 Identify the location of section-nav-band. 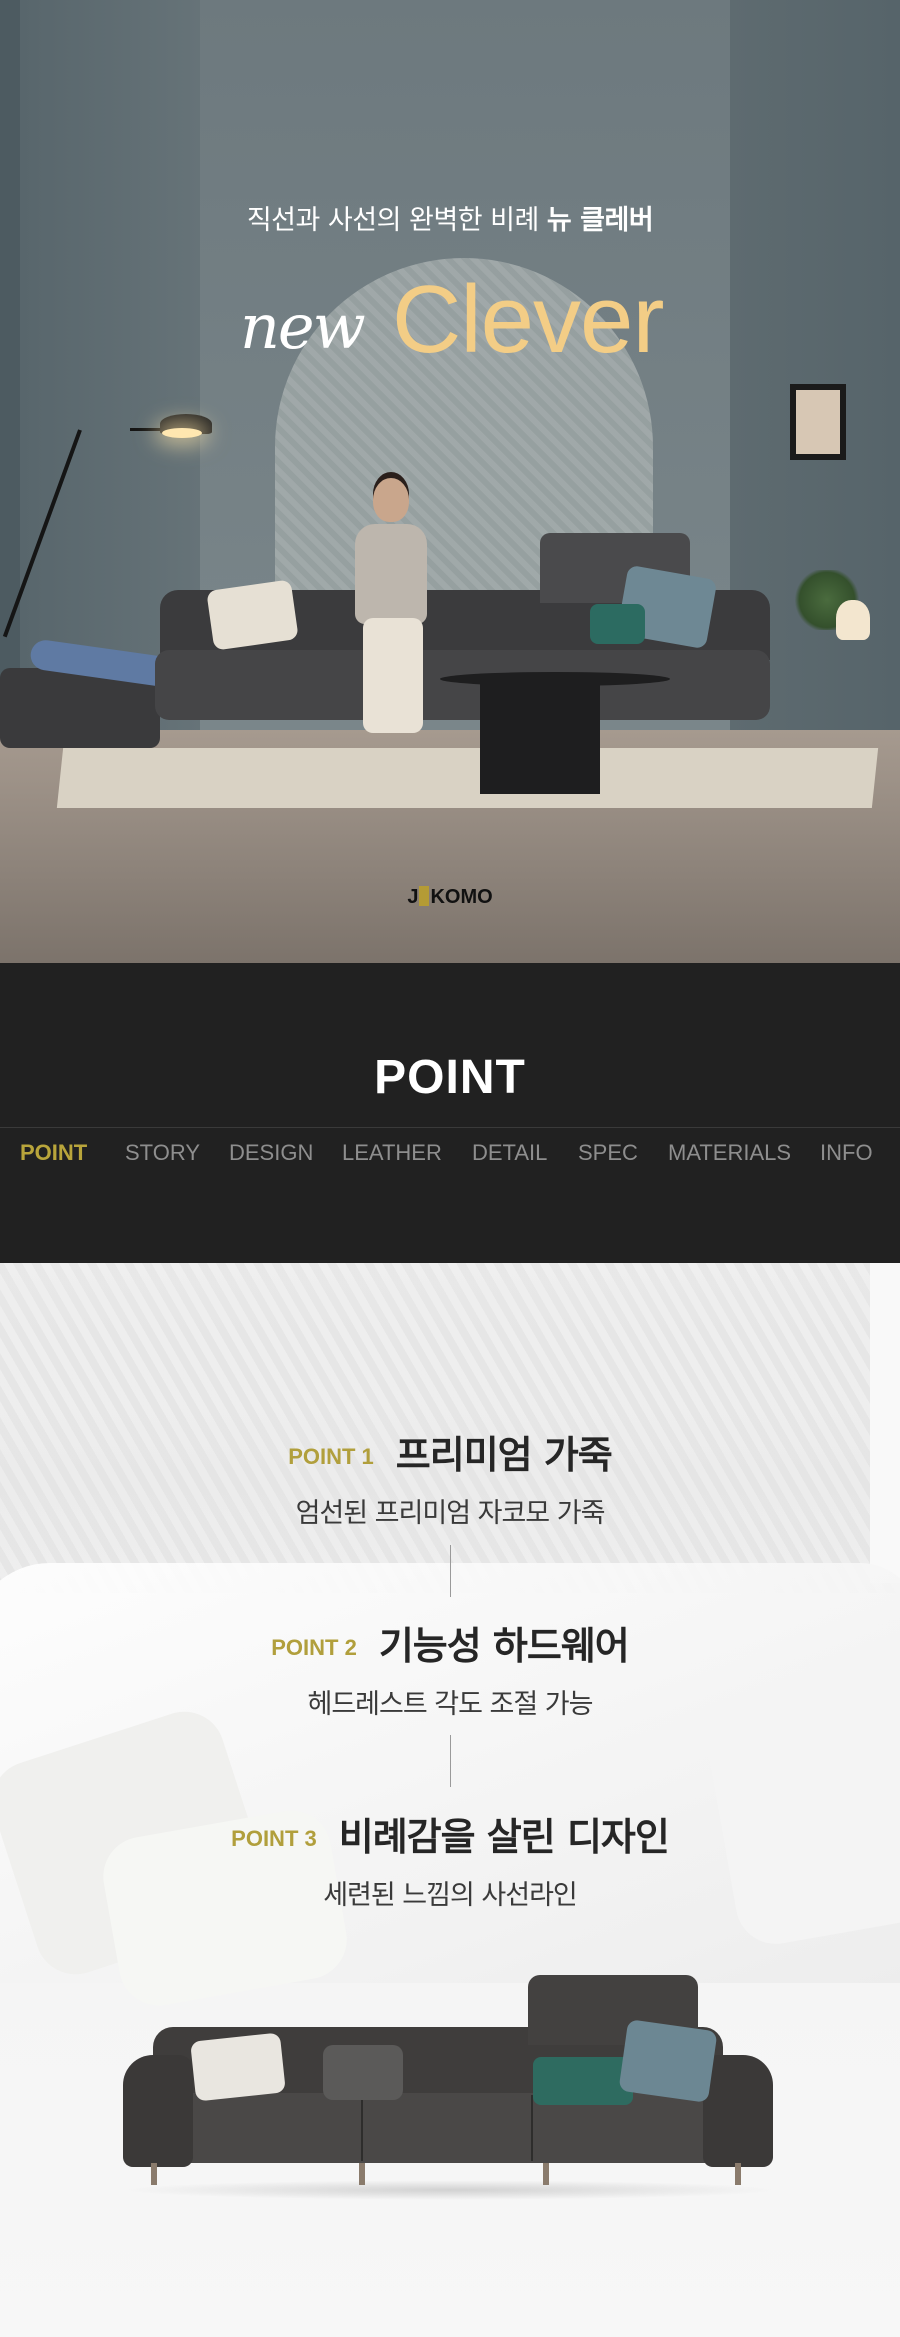
(450, 1113).